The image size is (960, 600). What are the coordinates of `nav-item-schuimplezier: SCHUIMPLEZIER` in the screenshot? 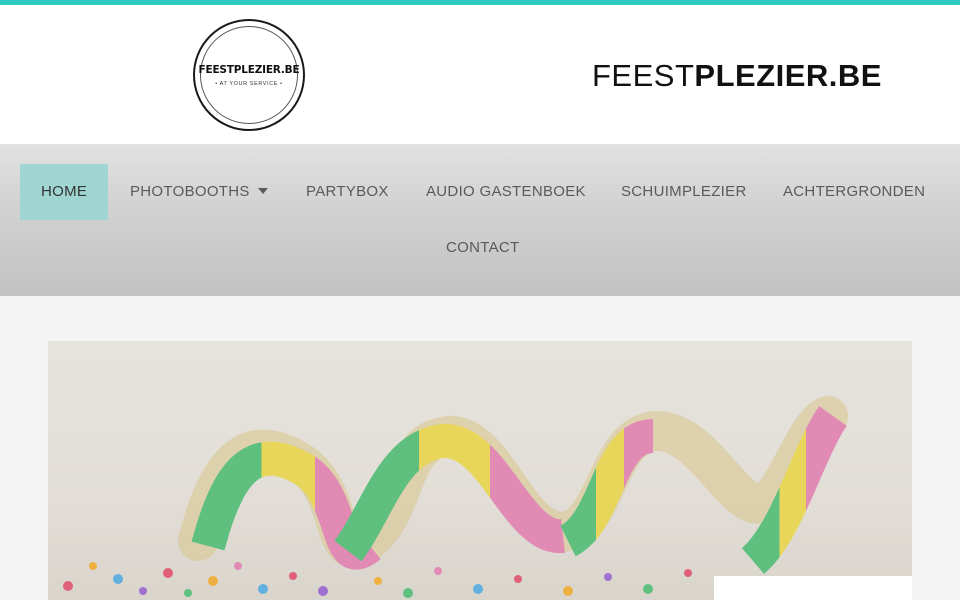 It's located at (684, 192).